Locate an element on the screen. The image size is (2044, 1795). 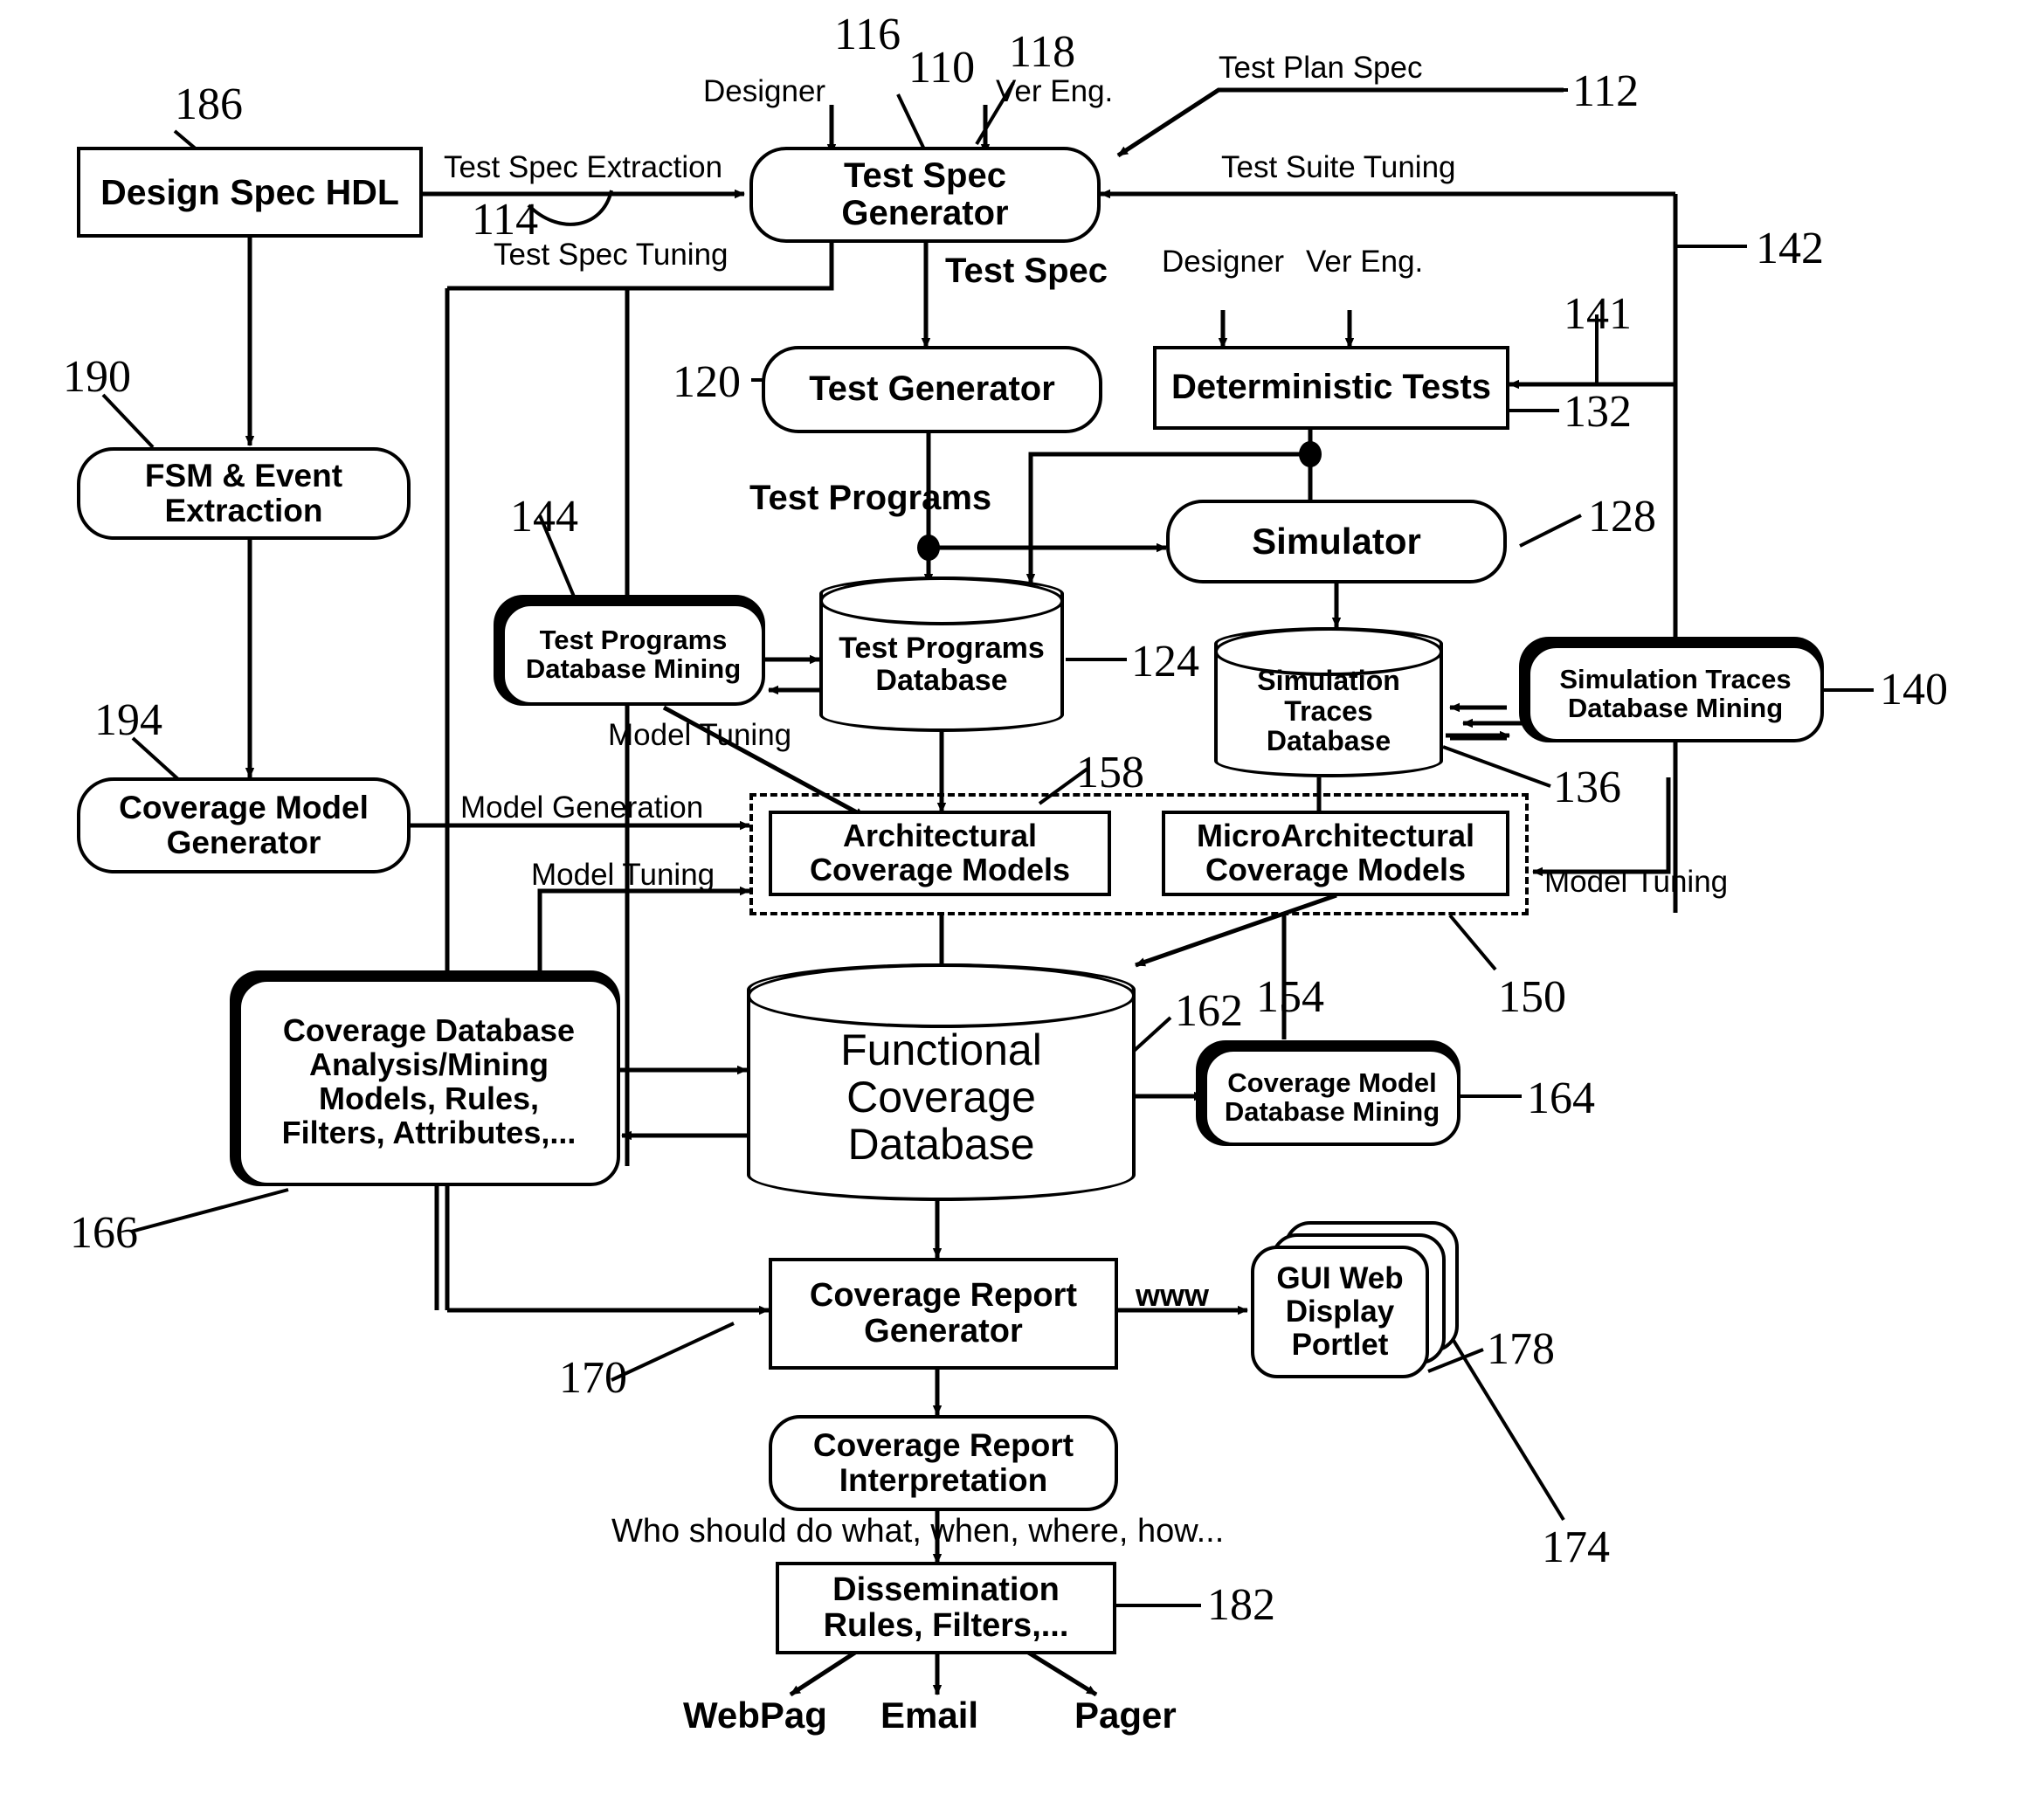
node-label: Simulation Traces Database Mining is located at coordinates (1675, 693).